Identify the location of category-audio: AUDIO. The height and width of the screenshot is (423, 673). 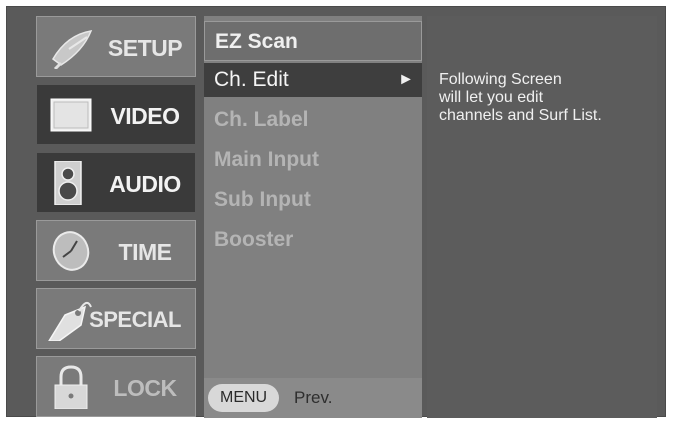
(116, 182).